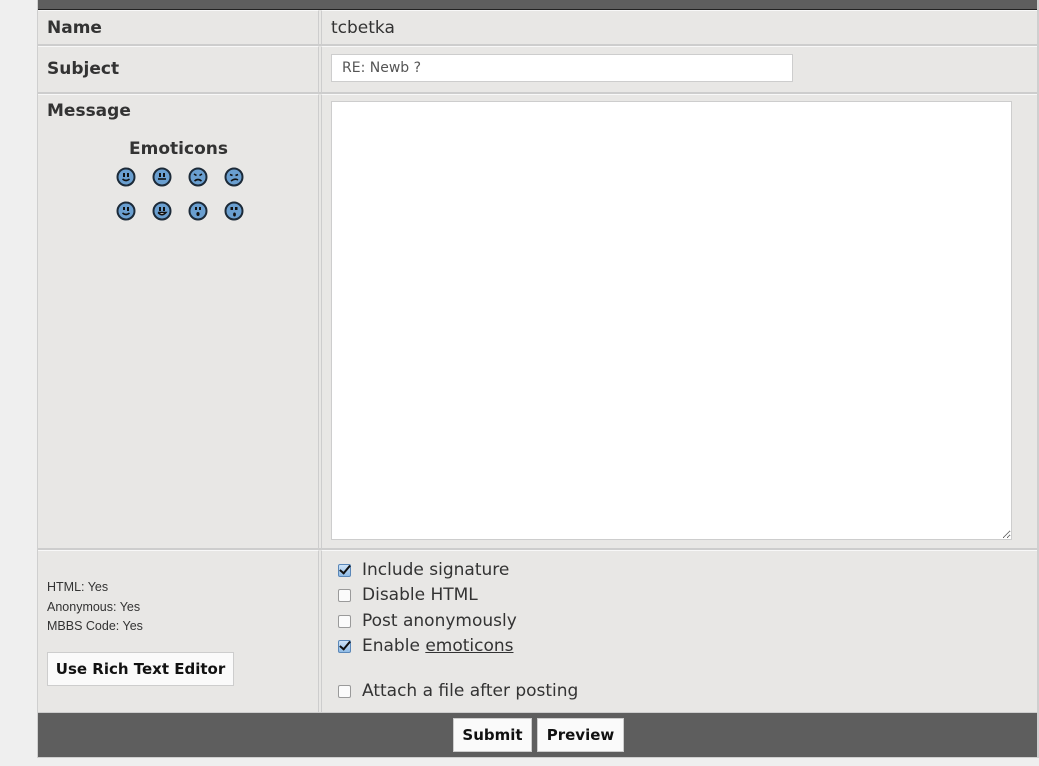 Image resolution: width=1039 pixels, height=766 pixels. What do you see at coordinates (95, 626) in the screenshot?
I see `mbbs-code-permission: MBBS Code: Yes` at bounding box center [95, 626].